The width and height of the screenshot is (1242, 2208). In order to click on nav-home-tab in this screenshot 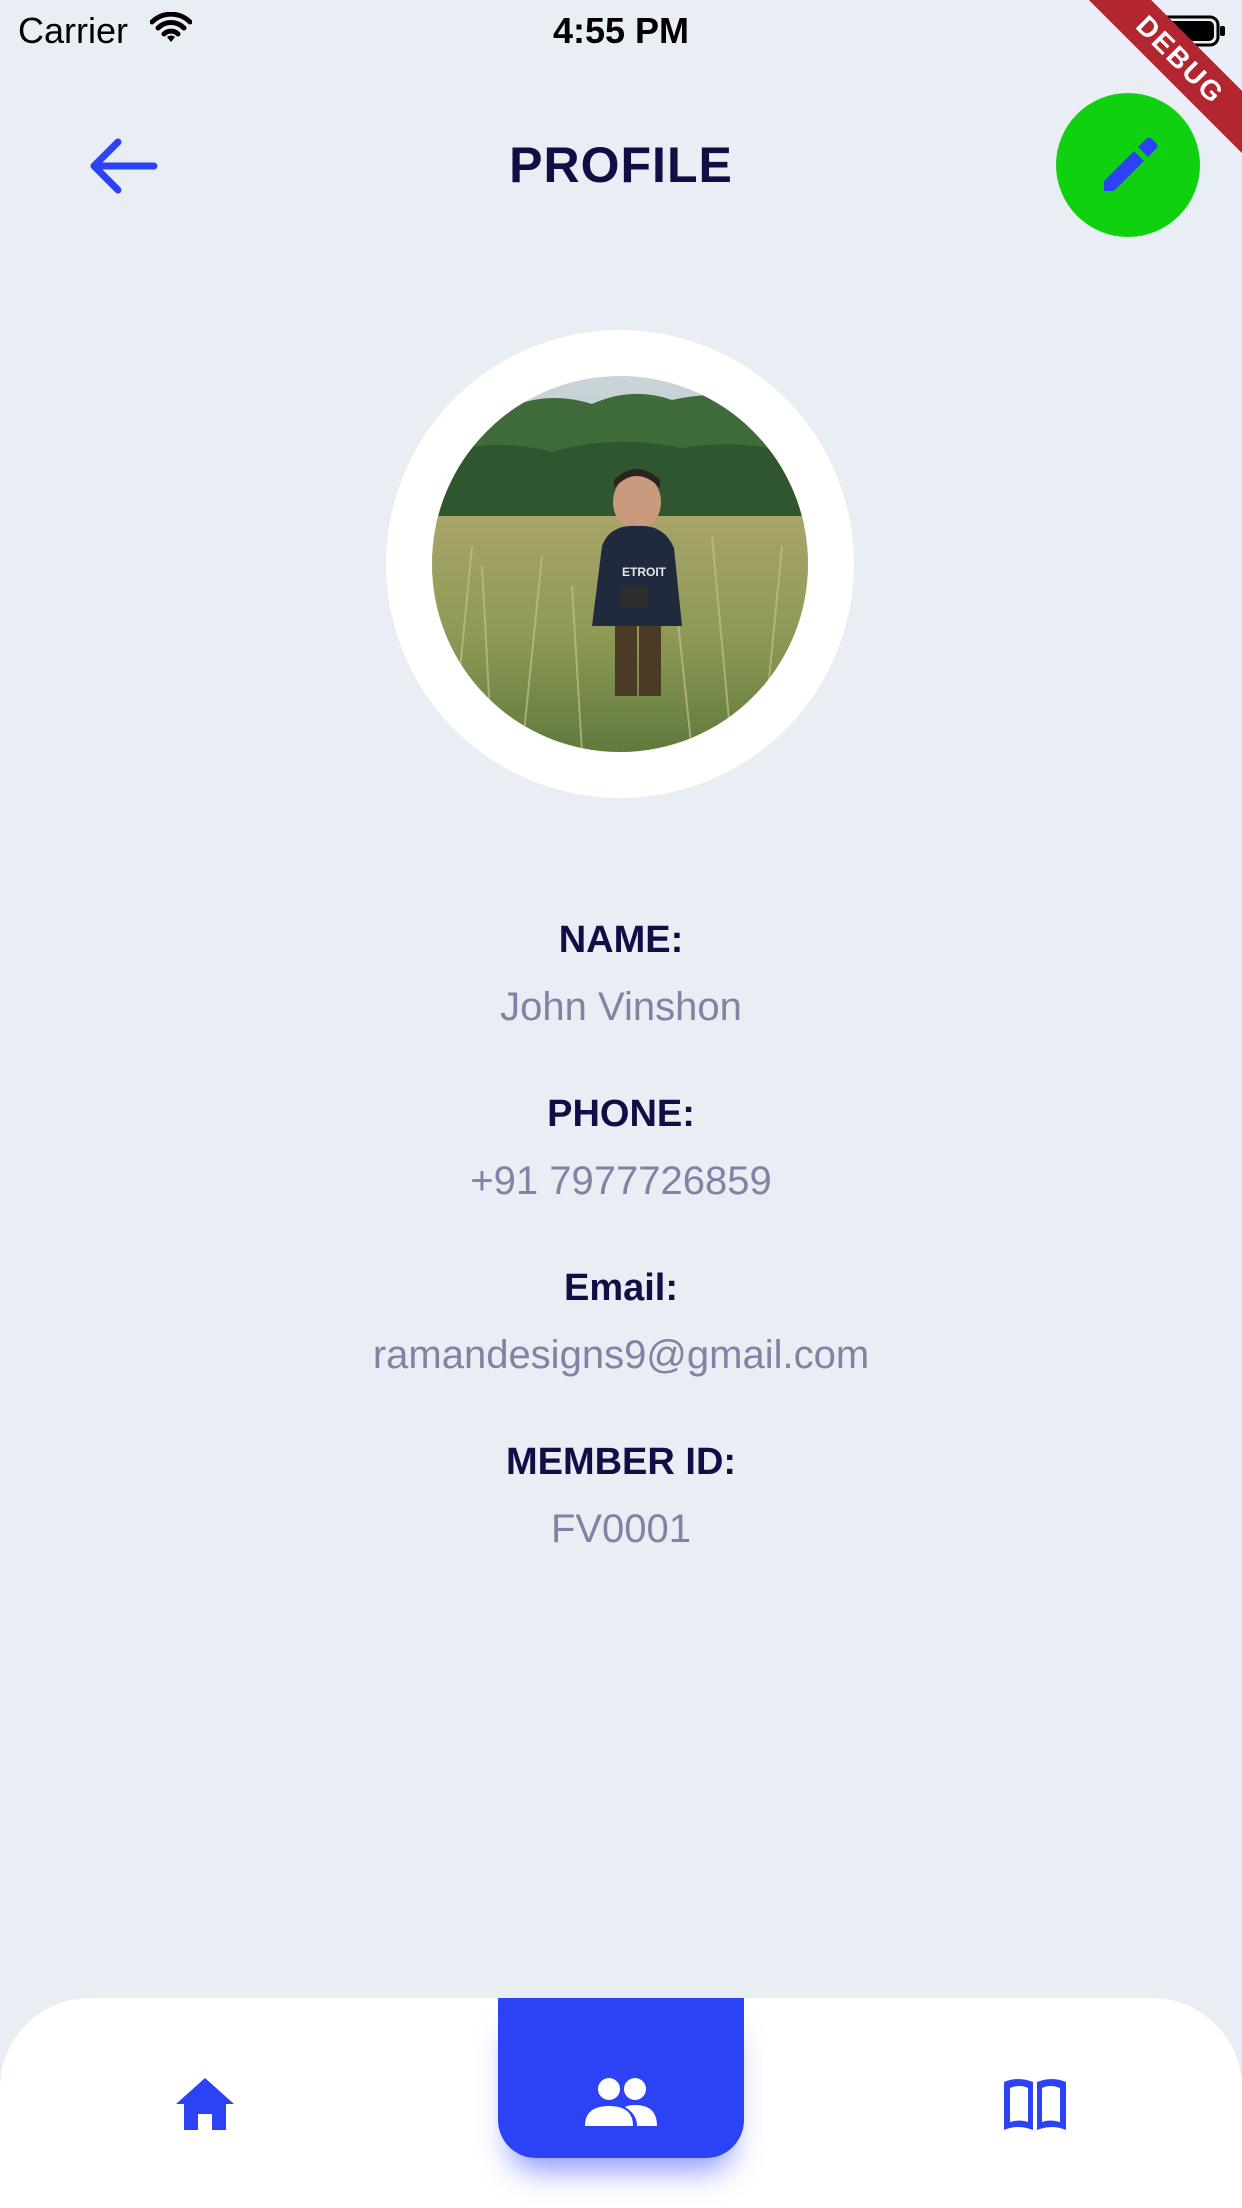, I will do `click(205, 2078)`.